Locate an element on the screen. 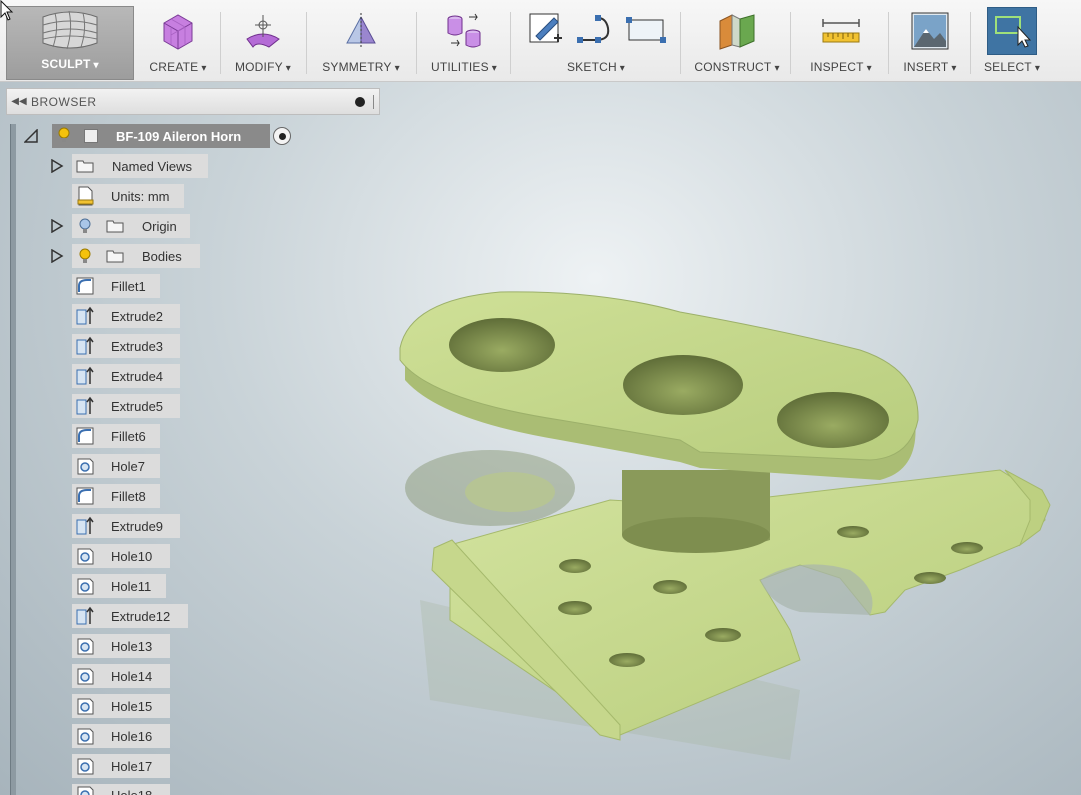 This screenshot has height=795, width=1081. tree-item-label: Bodies is located at coordinates (162, 256).